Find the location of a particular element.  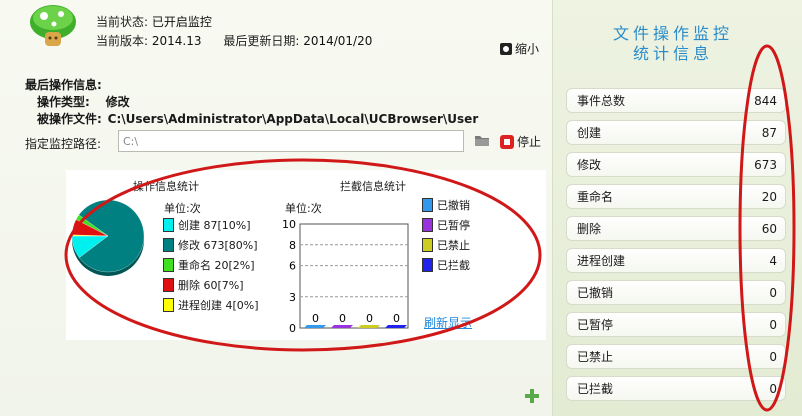

block-bar-chart: 10 8 6 3 0 0 0 0 0 is located at coordinates (345, 276).